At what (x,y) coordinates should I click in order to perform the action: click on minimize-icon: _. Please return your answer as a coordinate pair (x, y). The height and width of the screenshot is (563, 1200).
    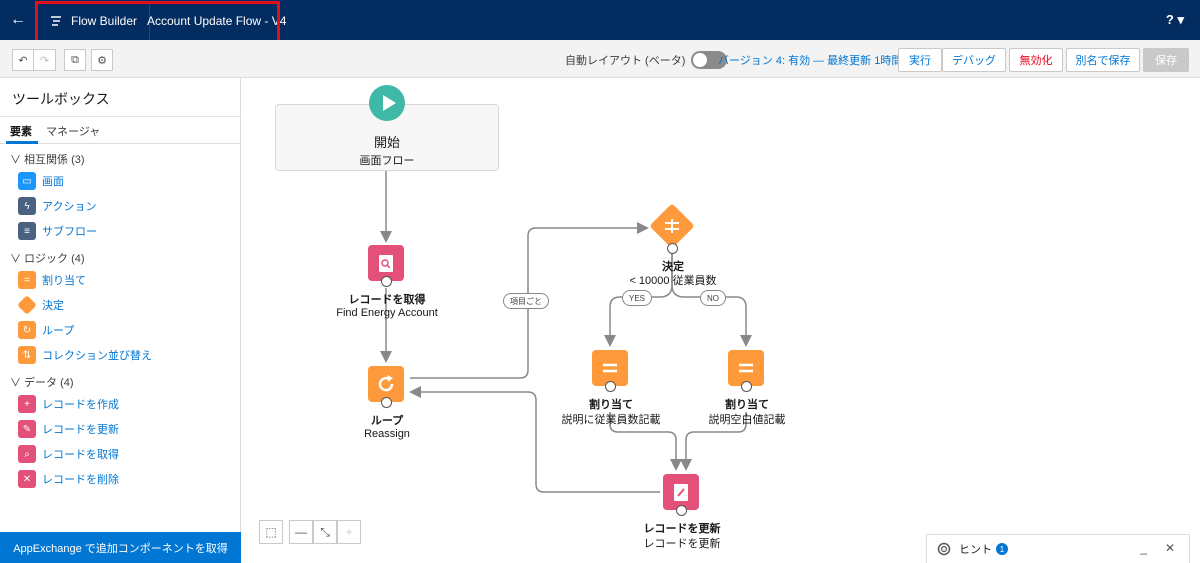
    Looking at the image, I should click on (1143, 548).